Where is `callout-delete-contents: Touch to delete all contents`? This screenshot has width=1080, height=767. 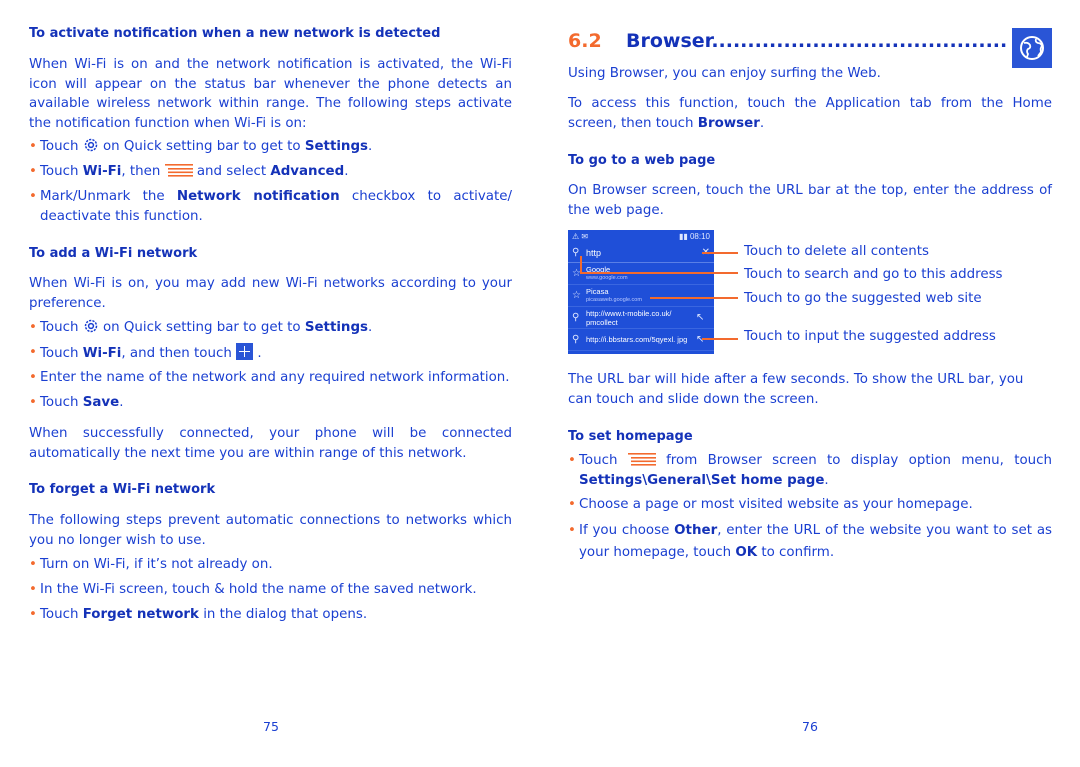 callout-delete-contents: Touch to delete all contents is located at coordinates (836, 251).